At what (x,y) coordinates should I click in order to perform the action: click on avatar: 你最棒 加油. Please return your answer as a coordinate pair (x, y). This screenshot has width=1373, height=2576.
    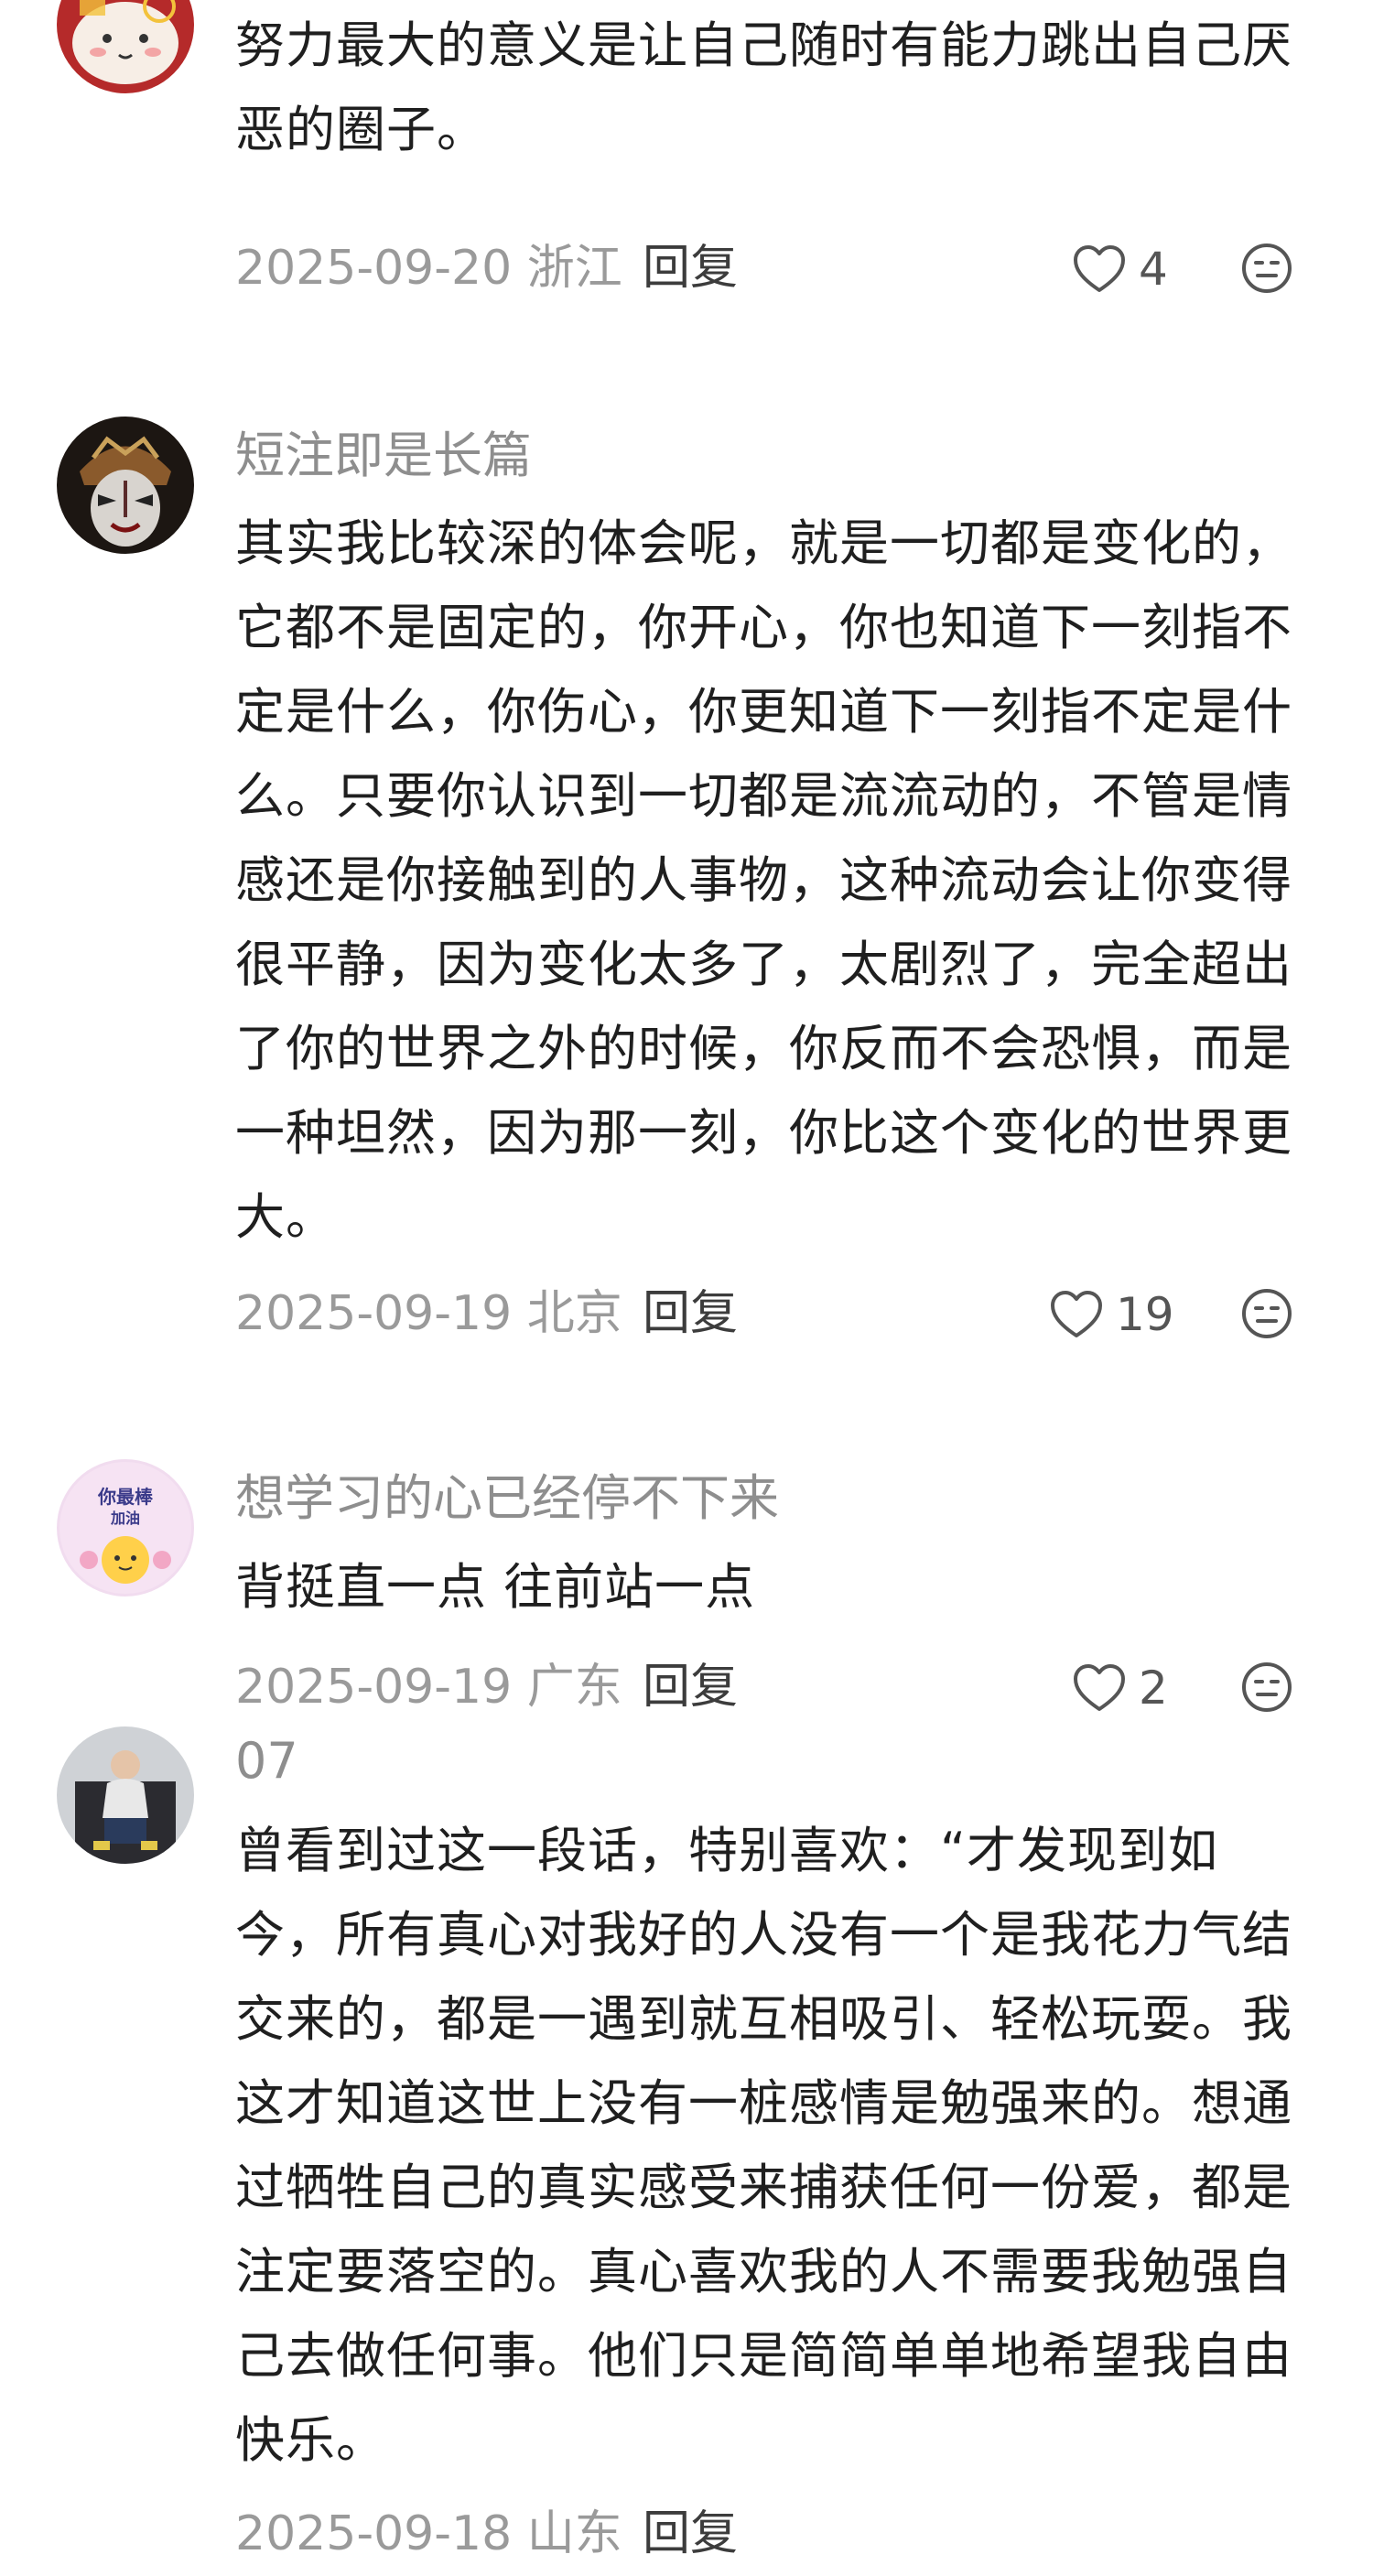
    Looking at the image, I should click on (125, 1528).